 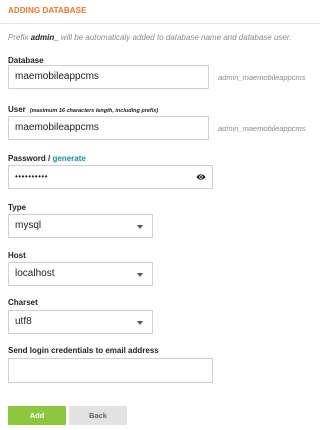 What do you see at coordinates (68, 158) in the screenshot?
I see `generate-password-link: generate` at bounding box center [68, 158].